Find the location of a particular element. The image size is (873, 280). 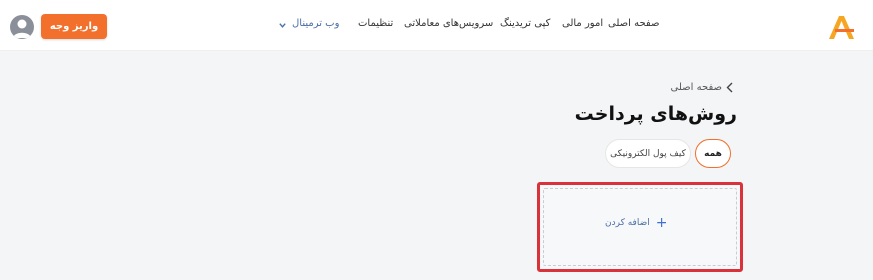

nav-copy-trading: کپی تریدینگ is located at coordinates (525, 23).